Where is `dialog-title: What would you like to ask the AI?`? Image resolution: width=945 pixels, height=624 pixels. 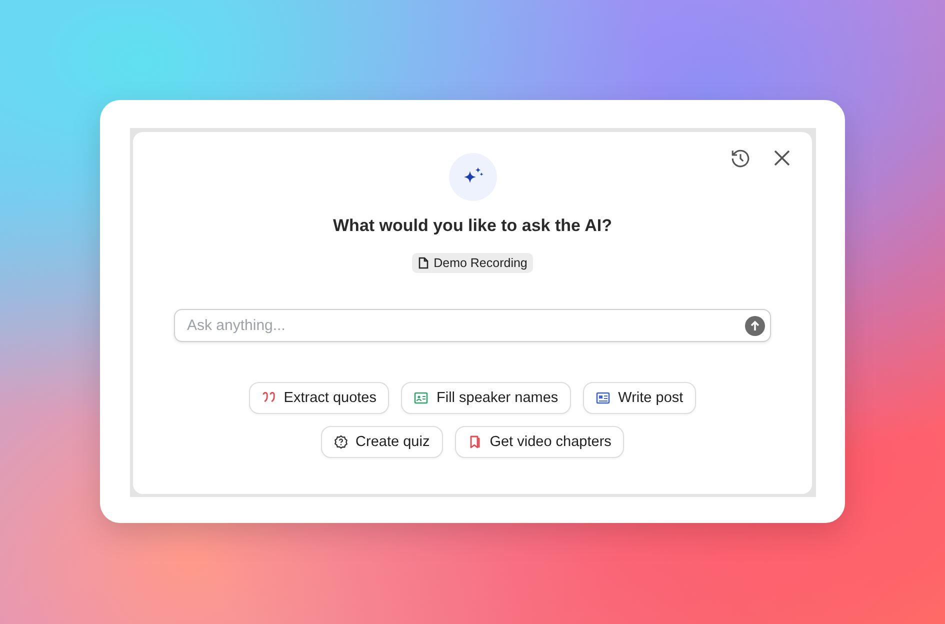
dialog-title: What would you like to ask the AI? is located at coordinates (472, 226).